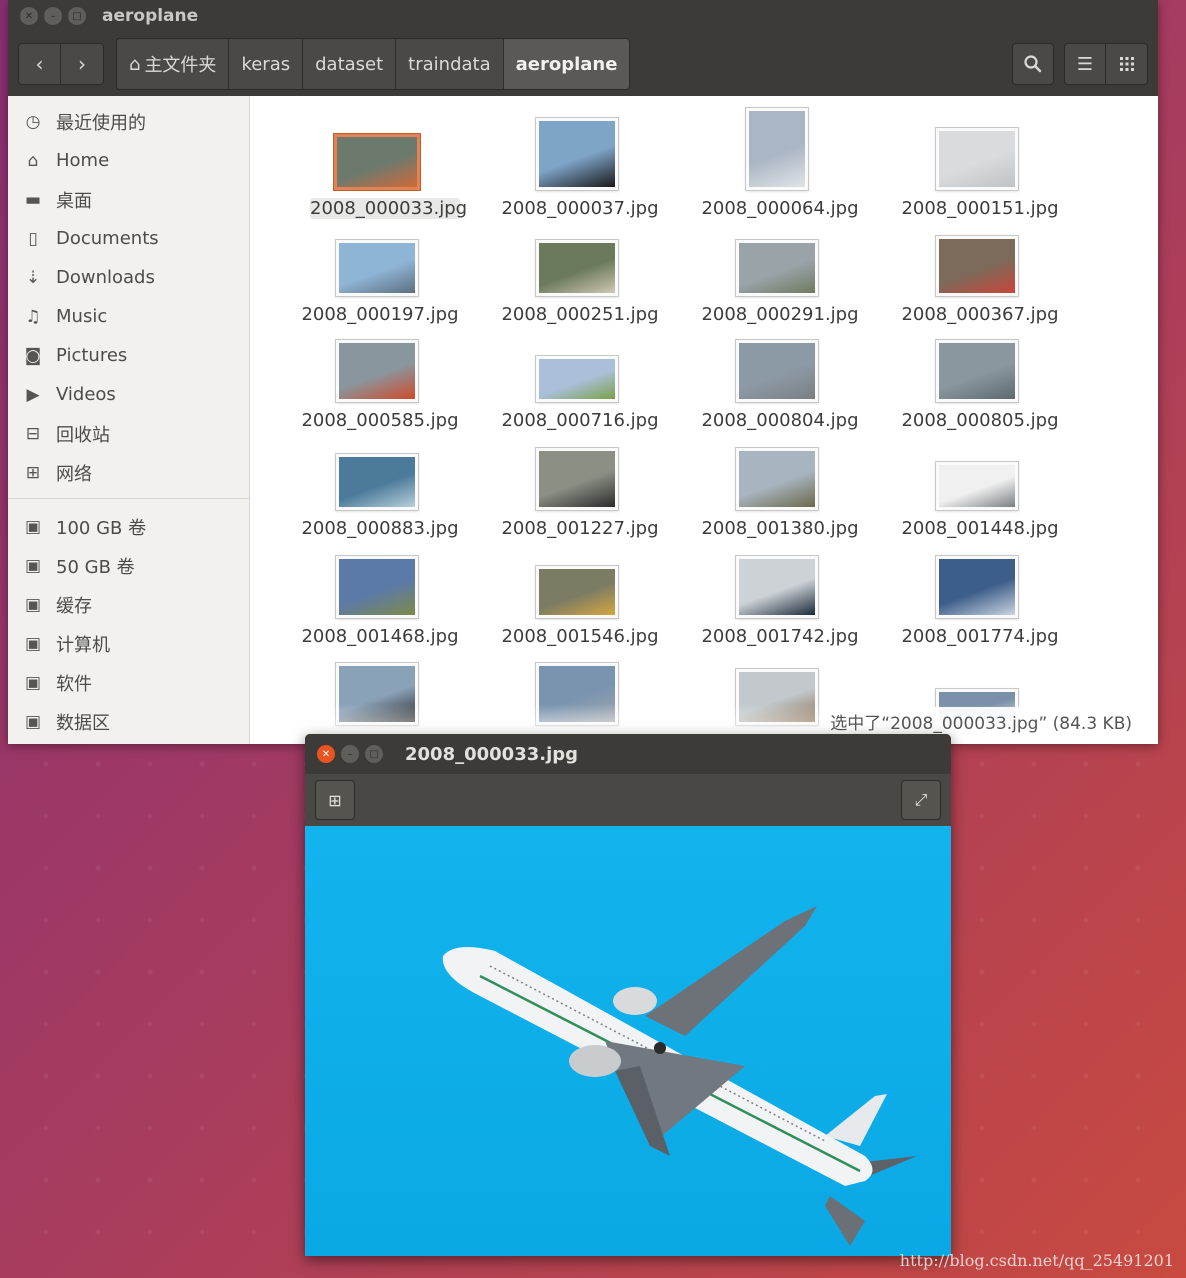  I want to click on file-name: 2008_000037.jpg, so click(580, 208).